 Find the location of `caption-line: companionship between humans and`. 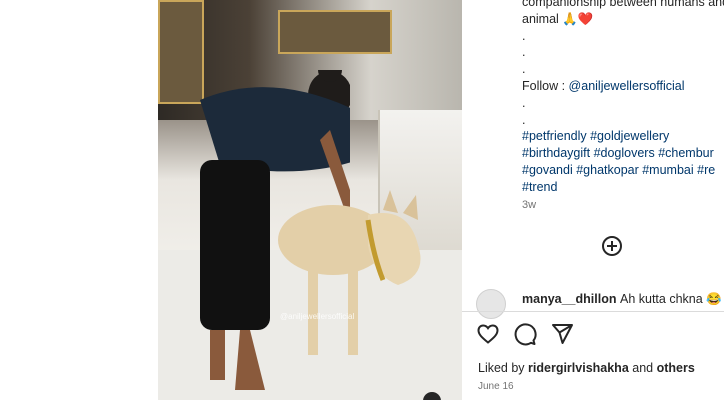

caption-line: companionship between humans and is located at coordinates (623, 4).